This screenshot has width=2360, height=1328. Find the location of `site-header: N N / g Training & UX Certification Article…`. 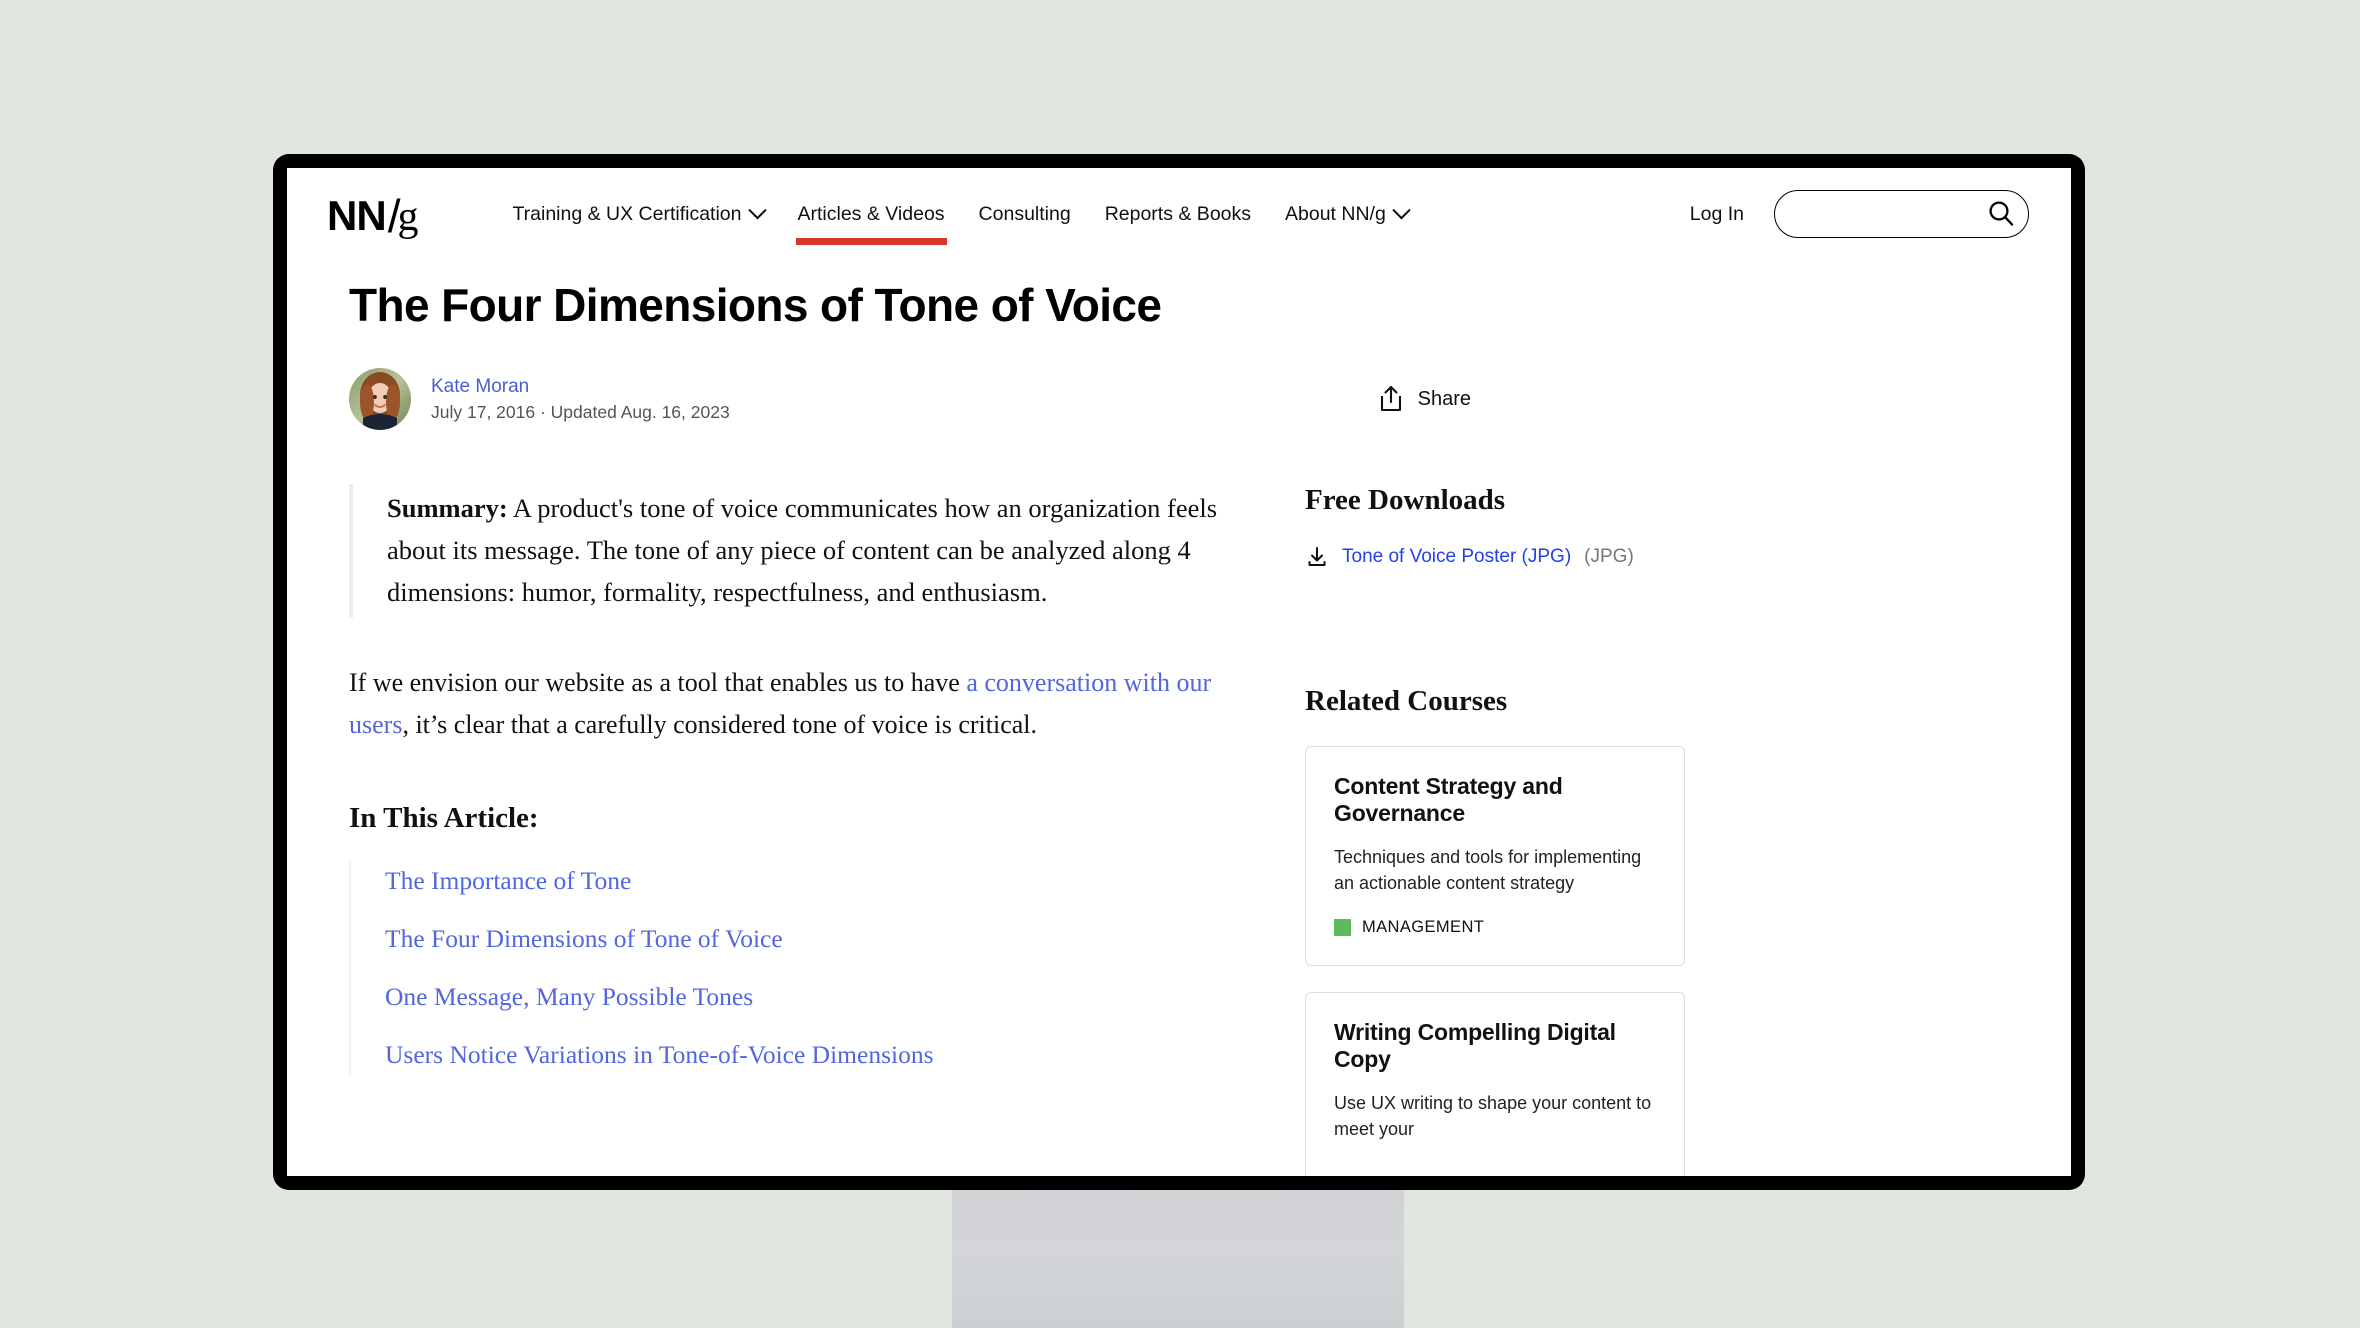

site-header: N N / g Training & UX Certification Article… is located at coordinates (1179, 214).